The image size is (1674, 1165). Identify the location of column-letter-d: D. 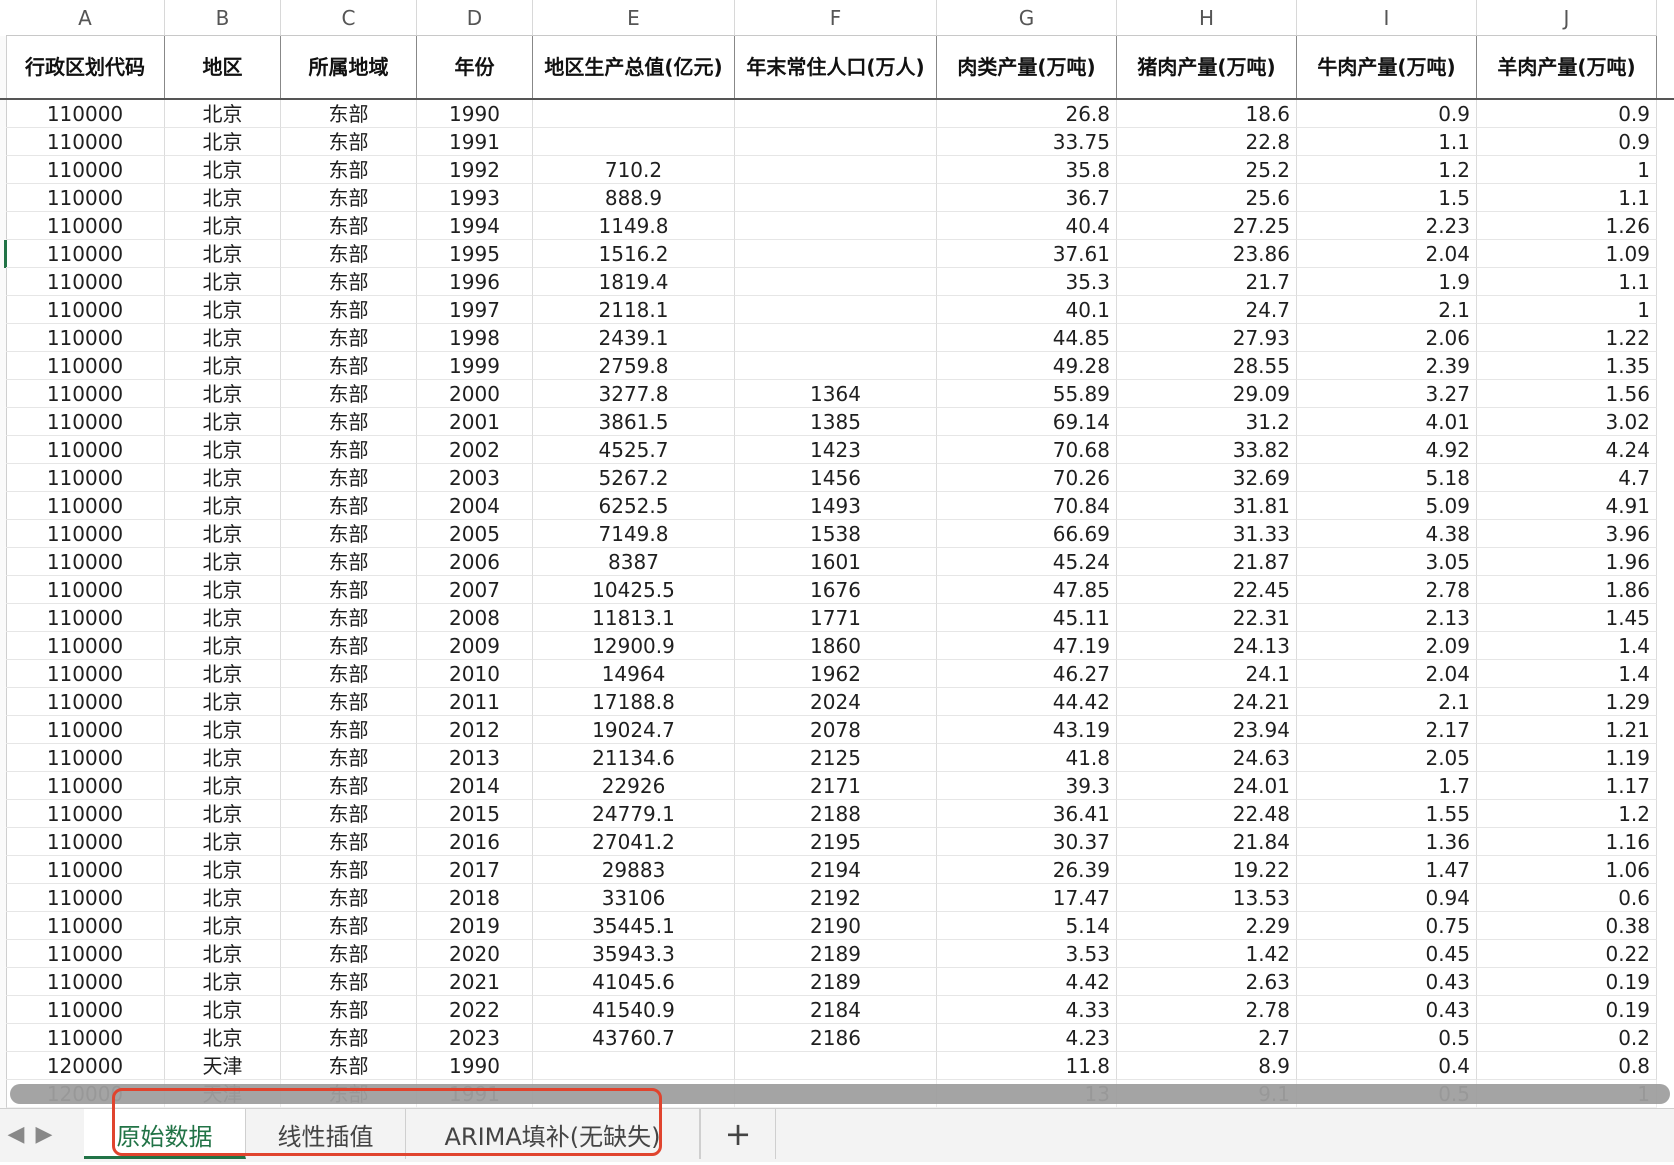
(475, 18).